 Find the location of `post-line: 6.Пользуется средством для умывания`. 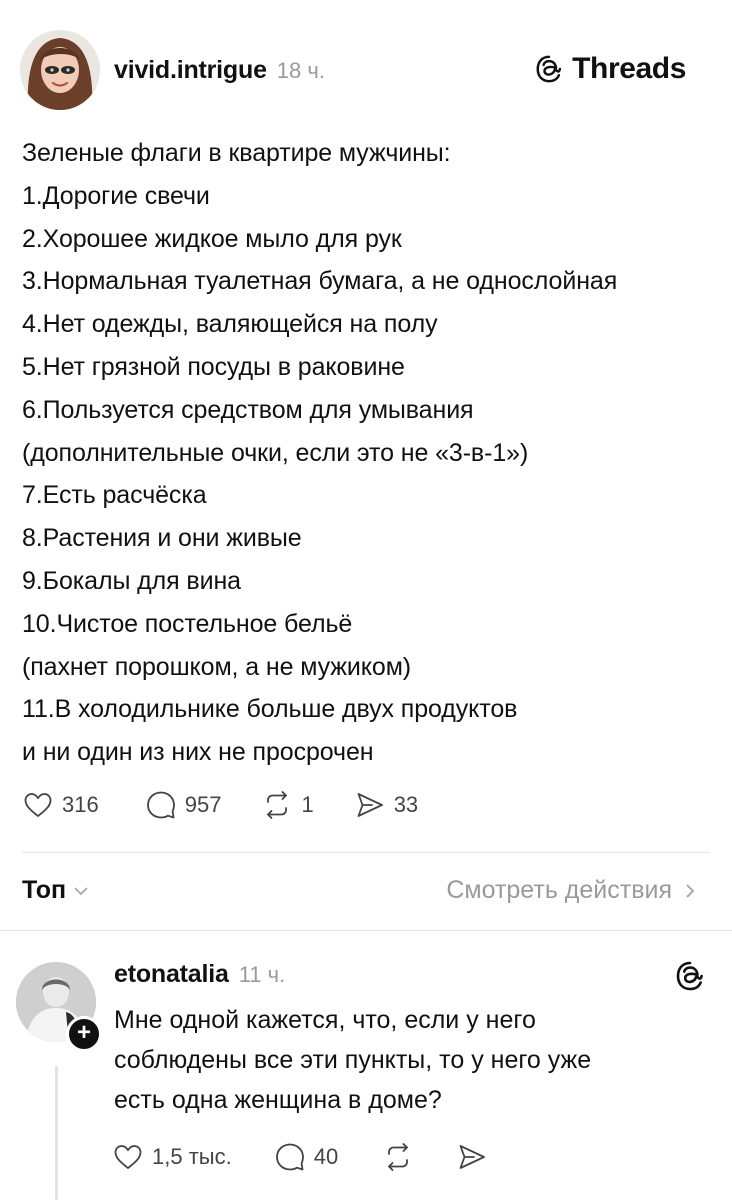

post-line: 6.Пользуется средством для умывания is located at coordinates (248, 409).